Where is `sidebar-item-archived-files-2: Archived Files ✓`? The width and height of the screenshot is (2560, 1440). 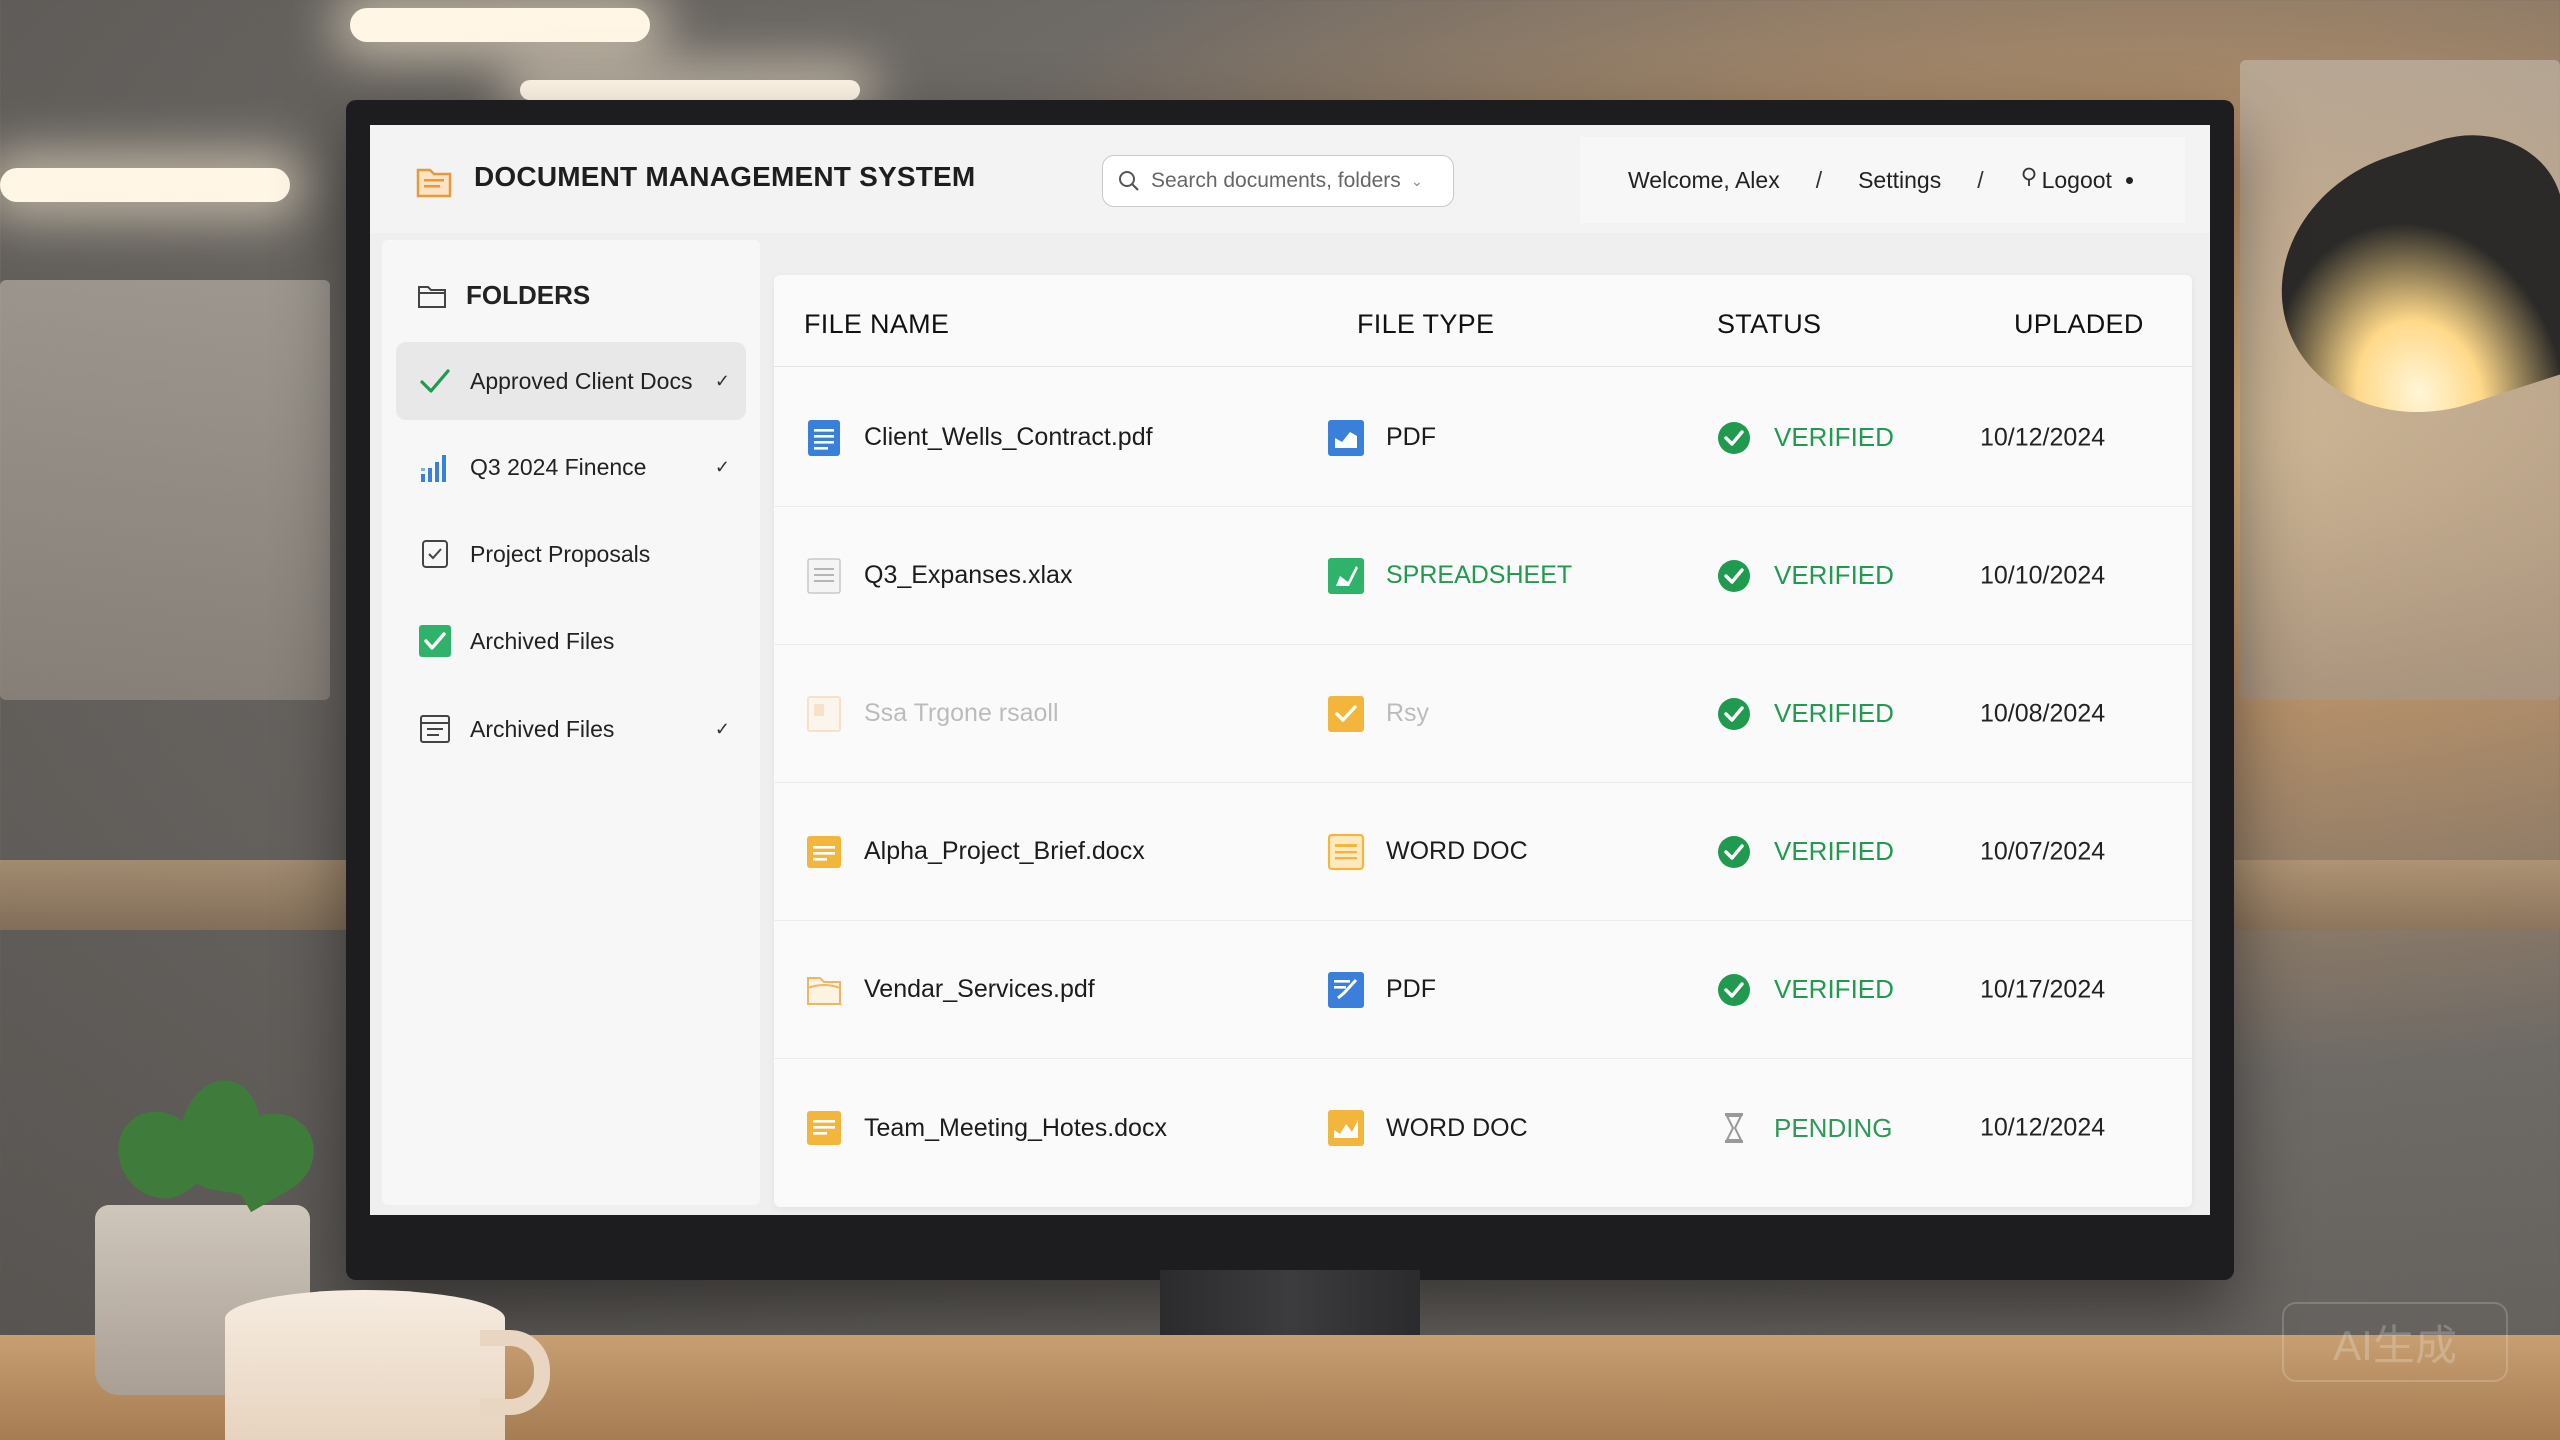
sidebar-item-archived-files-2: Archived Files ✓ is located at coordinates (571, 729).